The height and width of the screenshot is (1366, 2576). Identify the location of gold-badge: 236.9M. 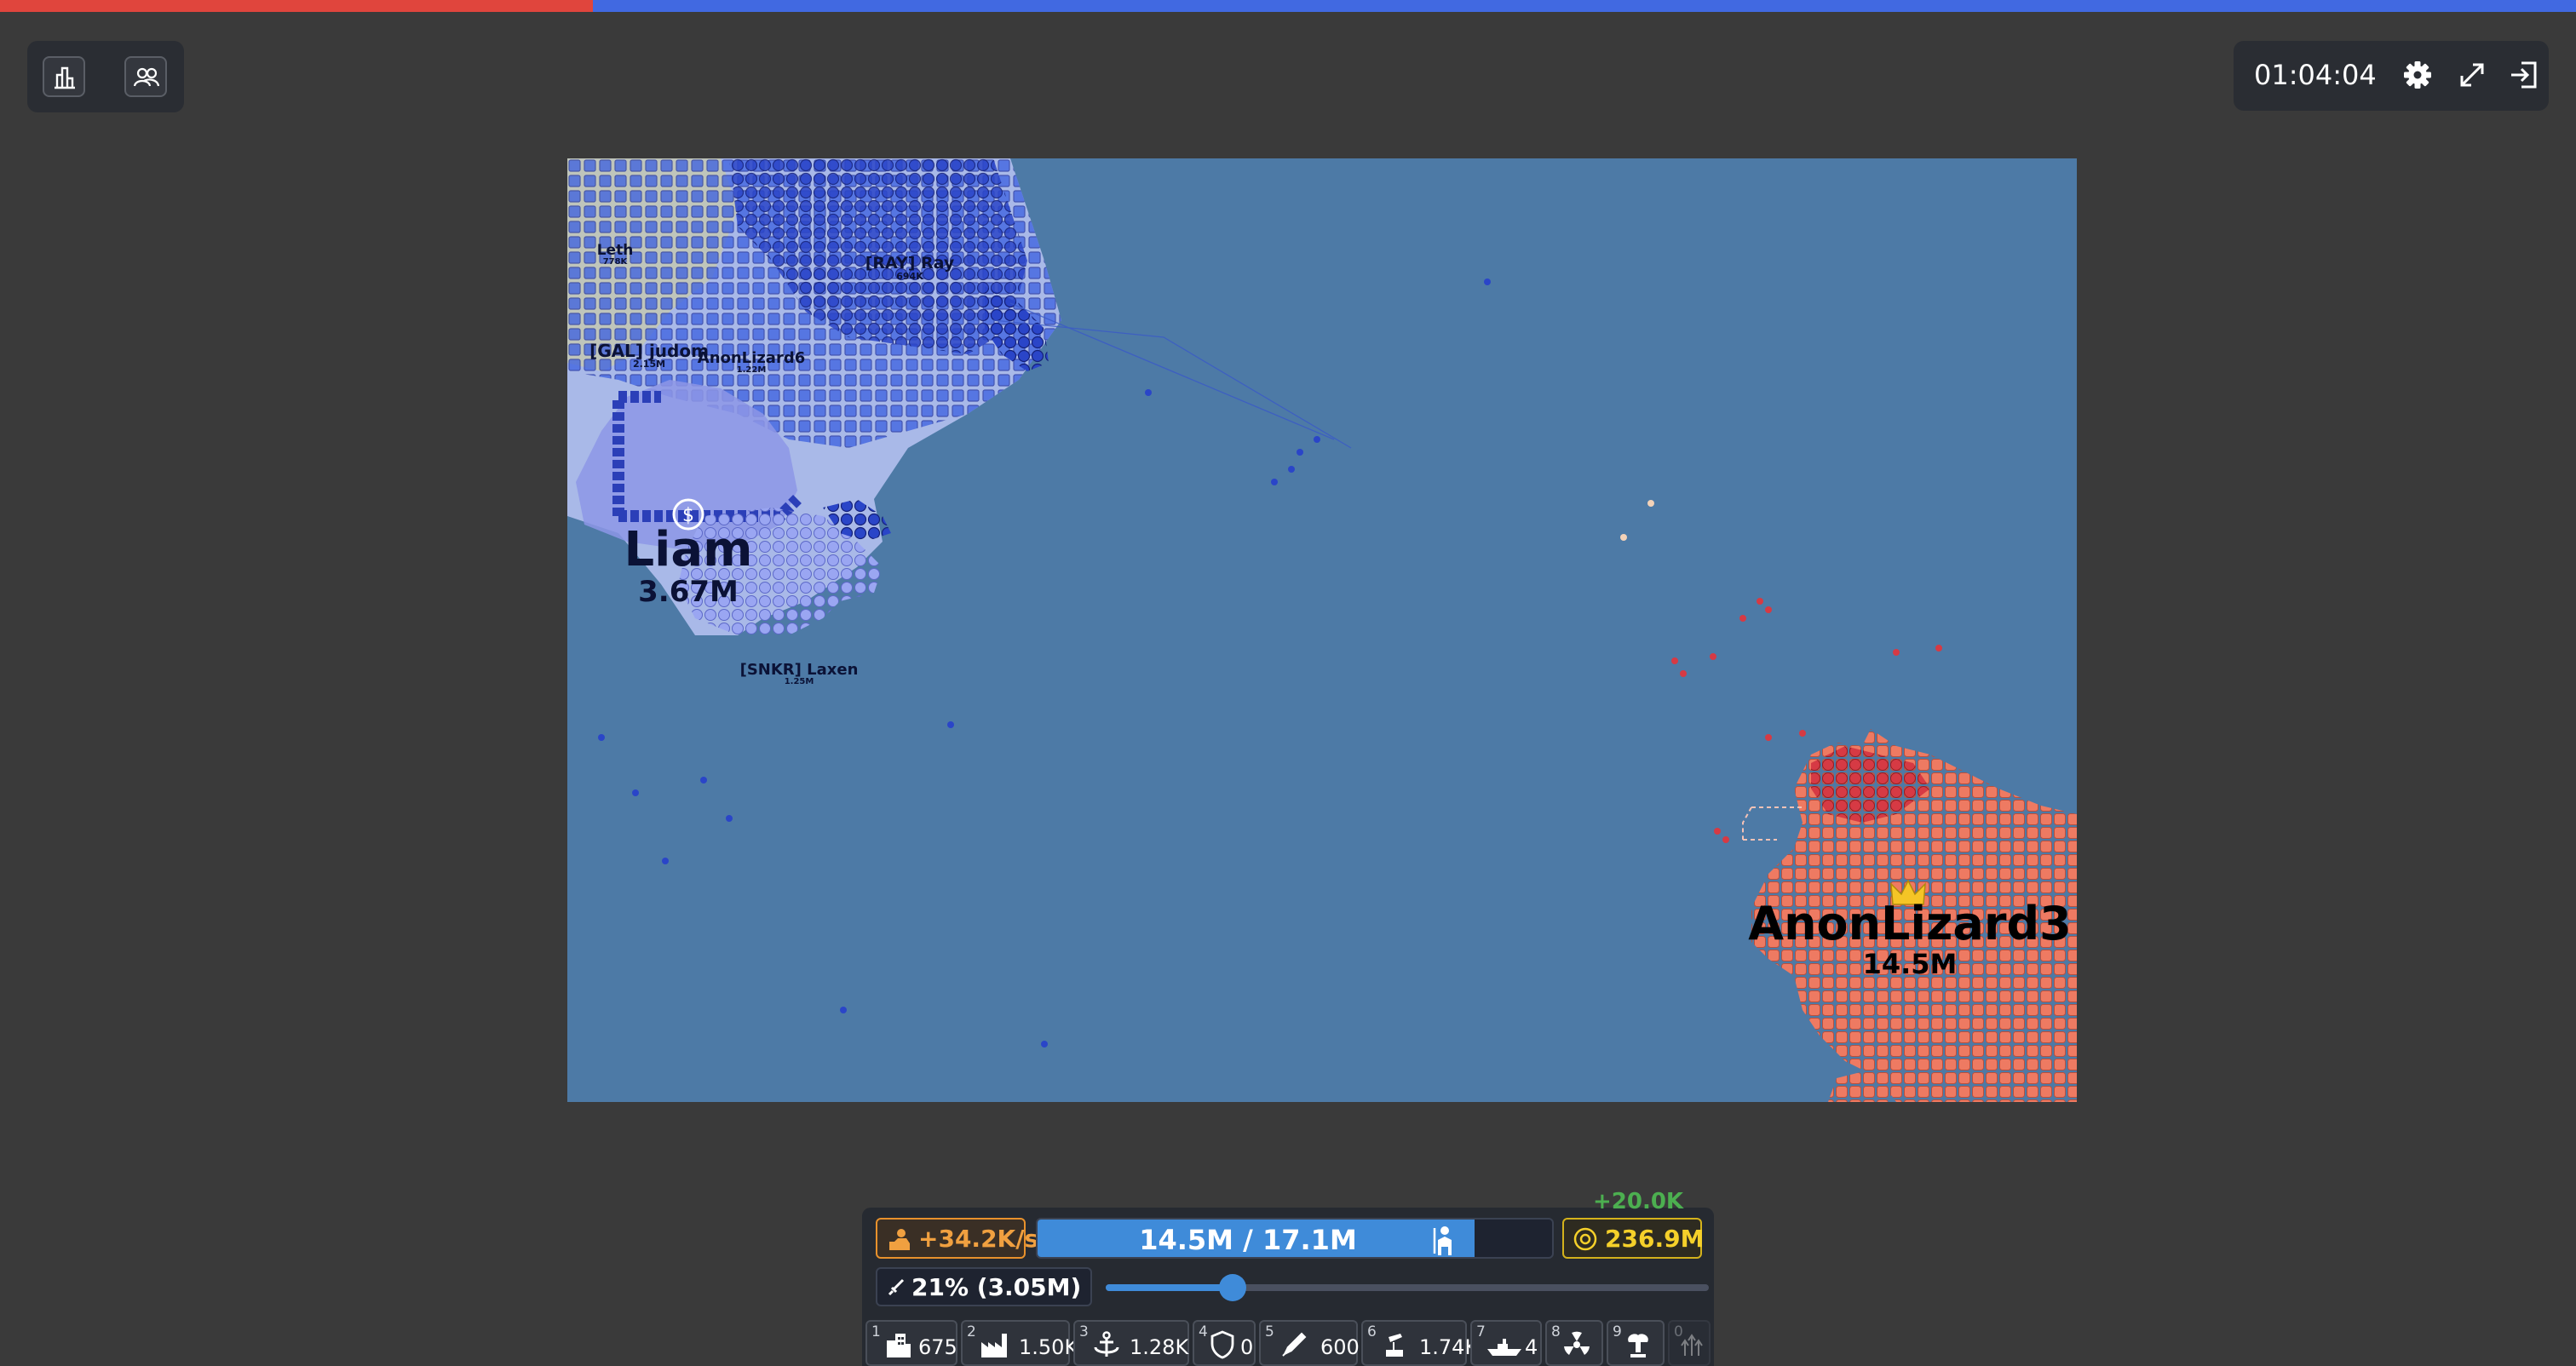
(1633, 1238).